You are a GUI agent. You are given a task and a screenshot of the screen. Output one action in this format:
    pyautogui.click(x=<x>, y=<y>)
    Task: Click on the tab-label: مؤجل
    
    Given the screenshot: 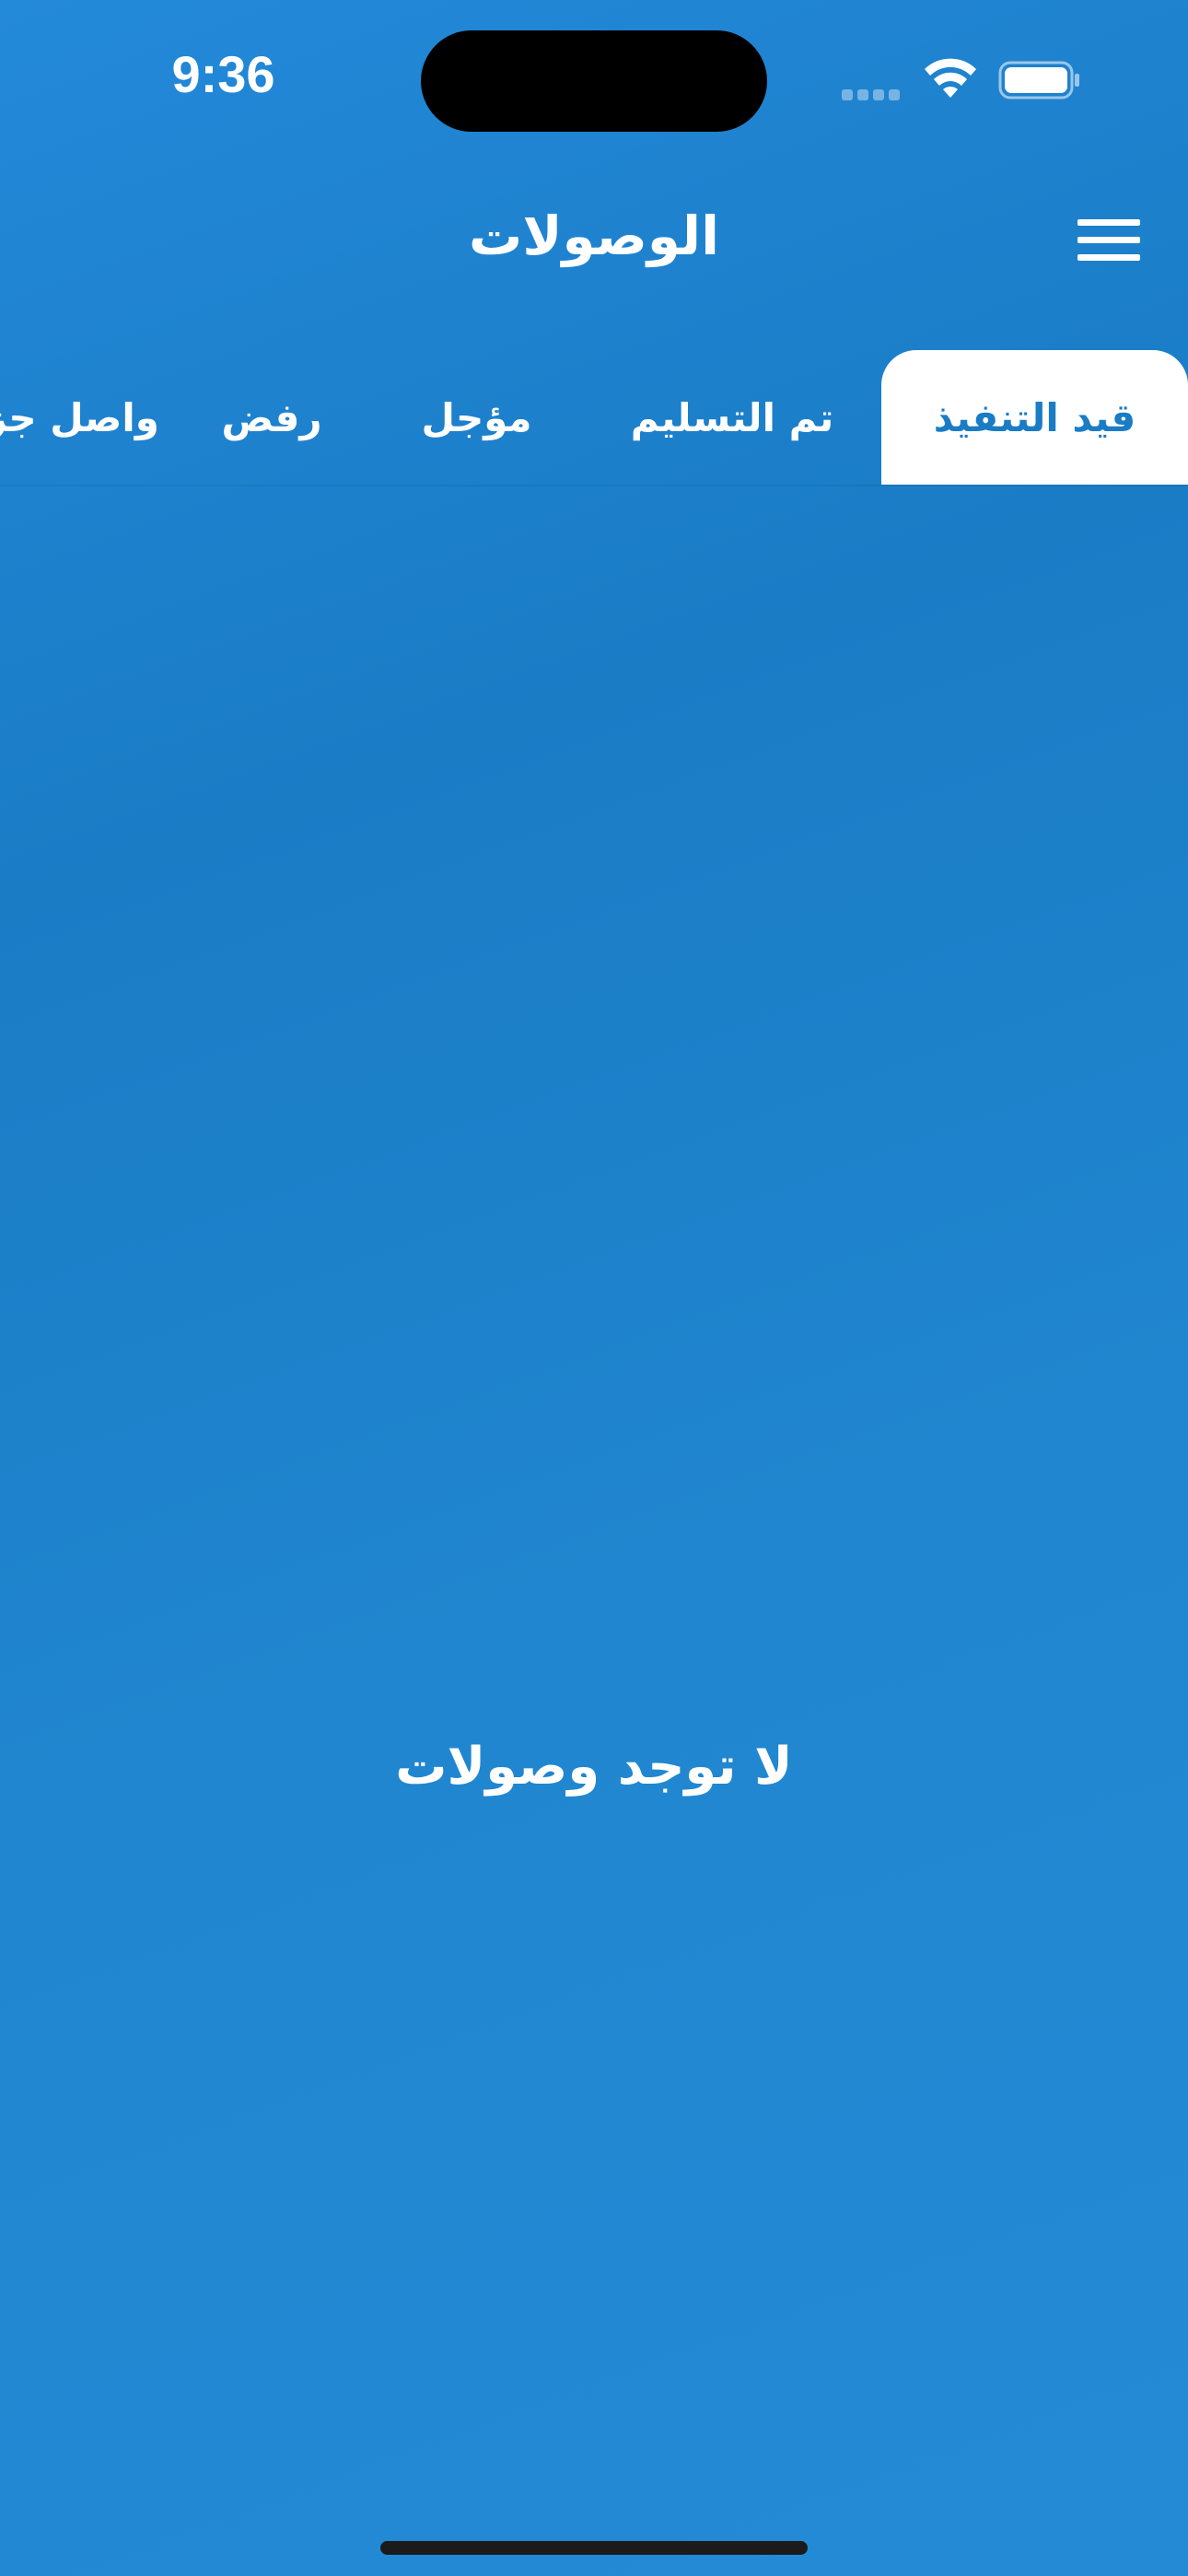 What is the action you would take?
    pyautogui.click(x=476, y=417)
    